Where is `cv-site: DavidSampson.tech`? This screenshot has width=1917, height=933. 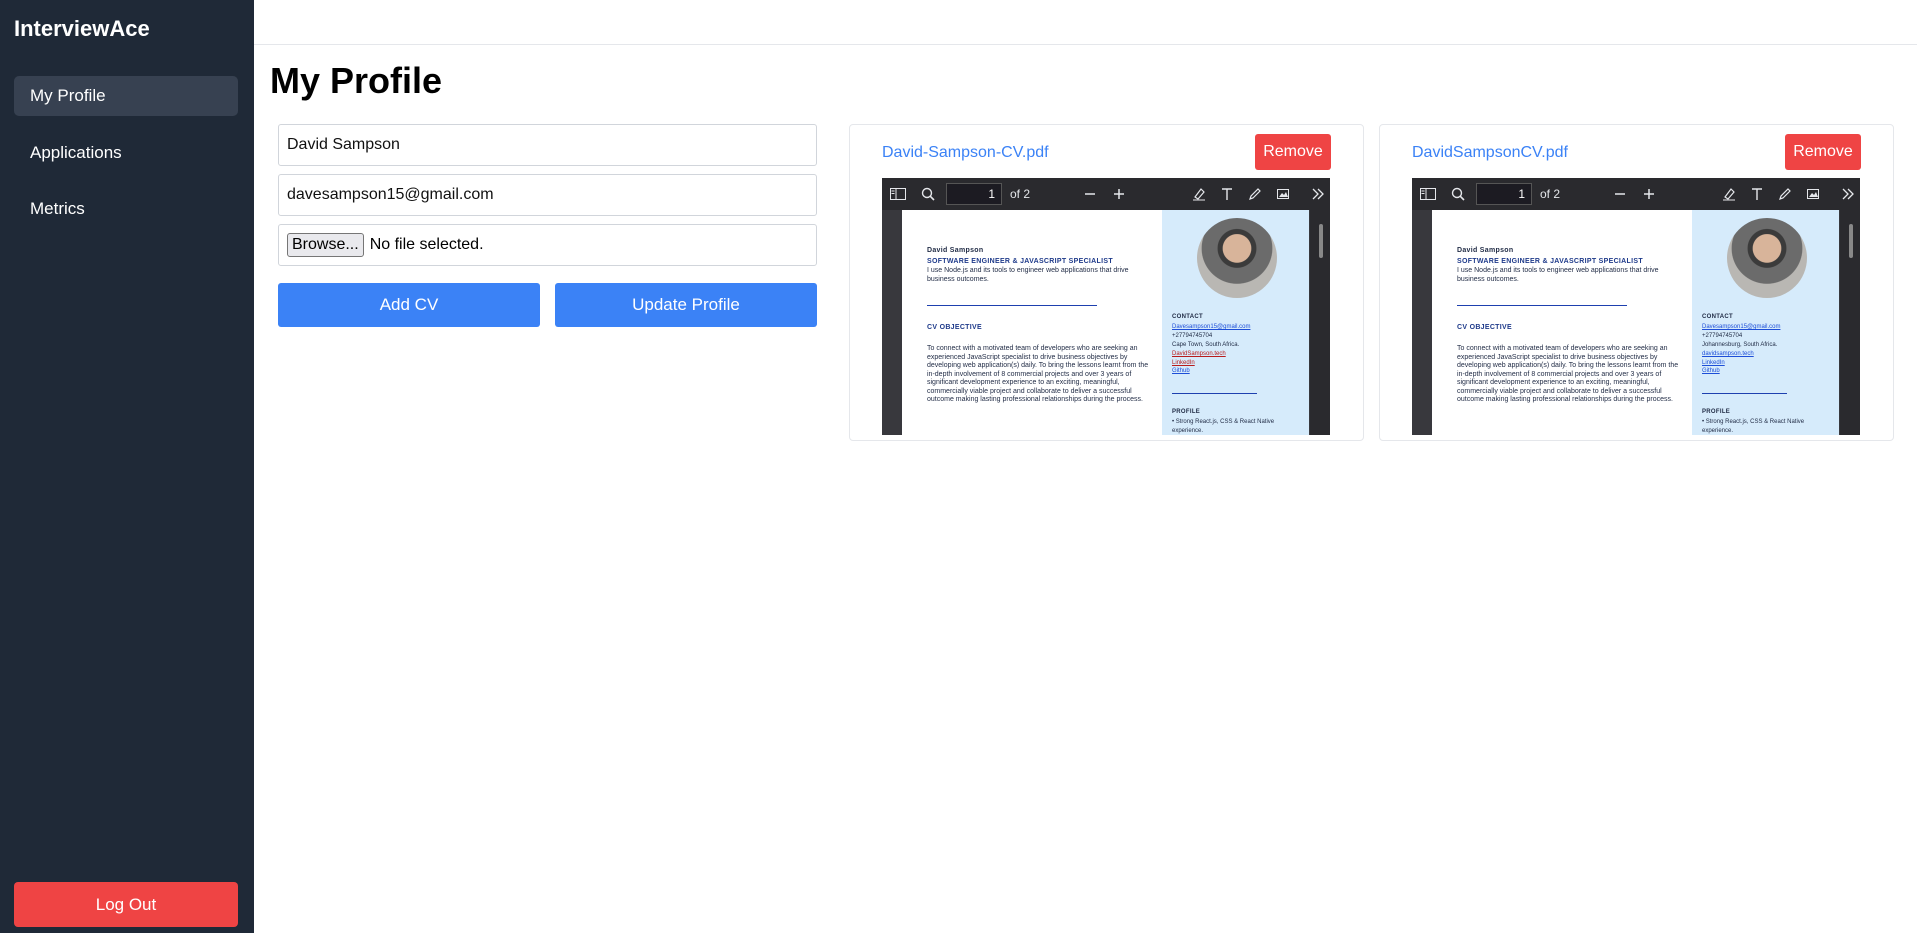 cv-site: DavidSampson.tech is located at coordinates (1199, 354).